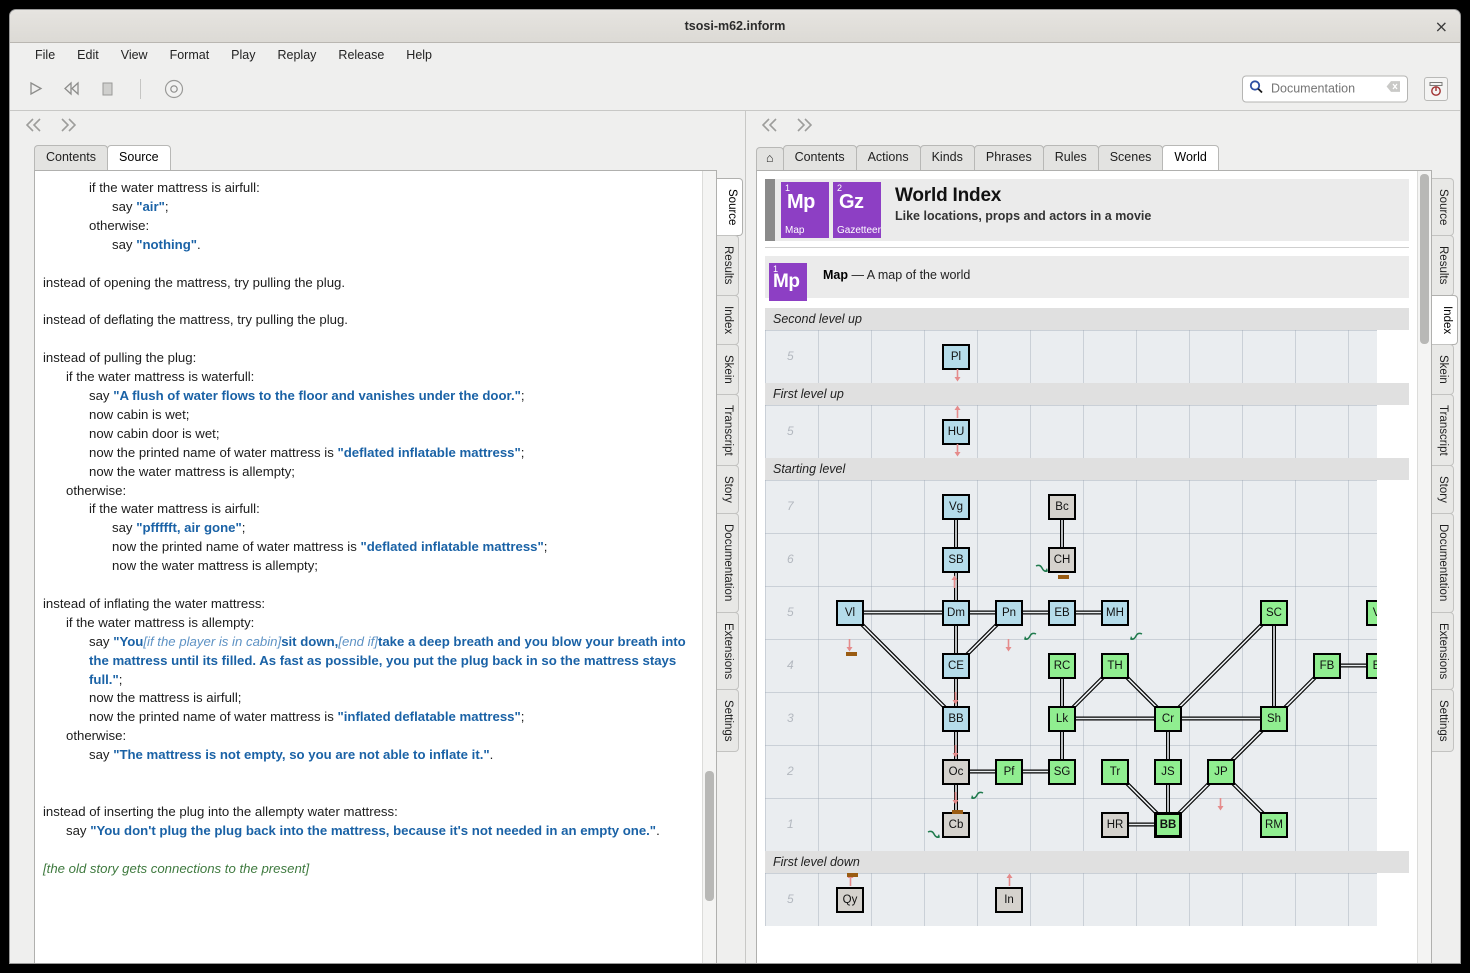 The image size is (1470, 973). Describe the element at coordinates (1008, 157) in the screenshot. I see `tab-phrases: Phrases` at that location.